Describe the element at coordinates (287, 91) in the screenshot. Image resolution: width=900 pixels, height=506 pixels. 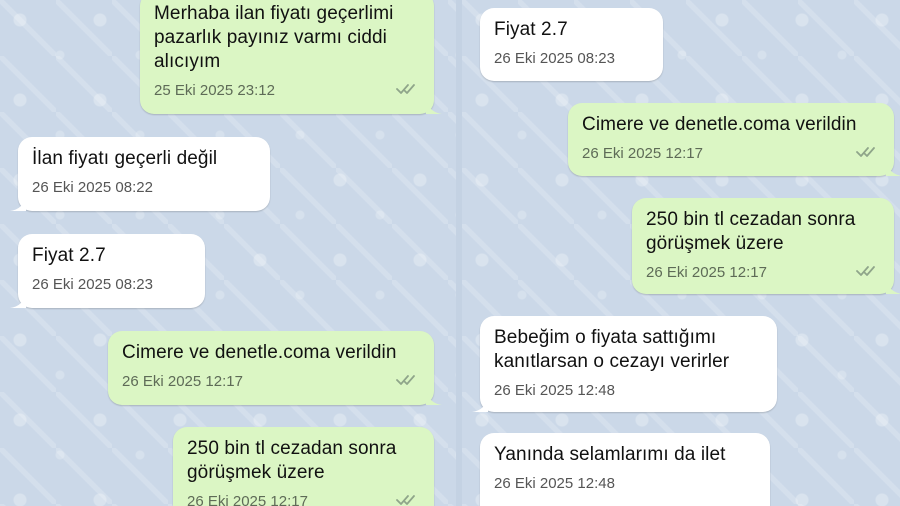
I see `message-meta: 25 Eki 2025 23:12` at that location.